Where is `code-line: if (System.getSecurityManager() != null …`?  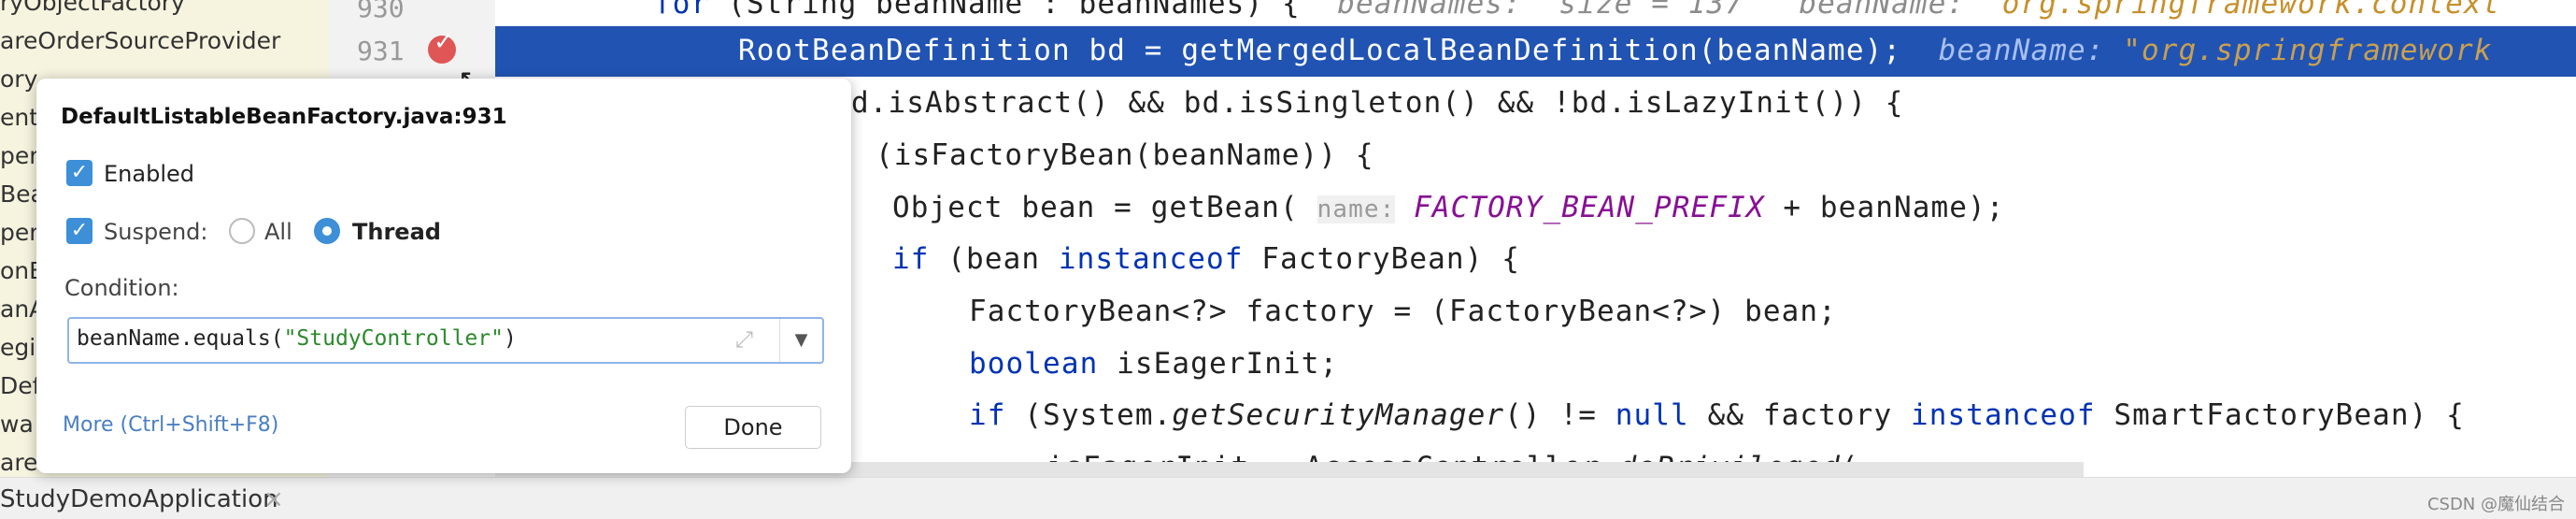 code-line: if (System.getSecurityManager() != null … is located at coordinates (1717, 415).